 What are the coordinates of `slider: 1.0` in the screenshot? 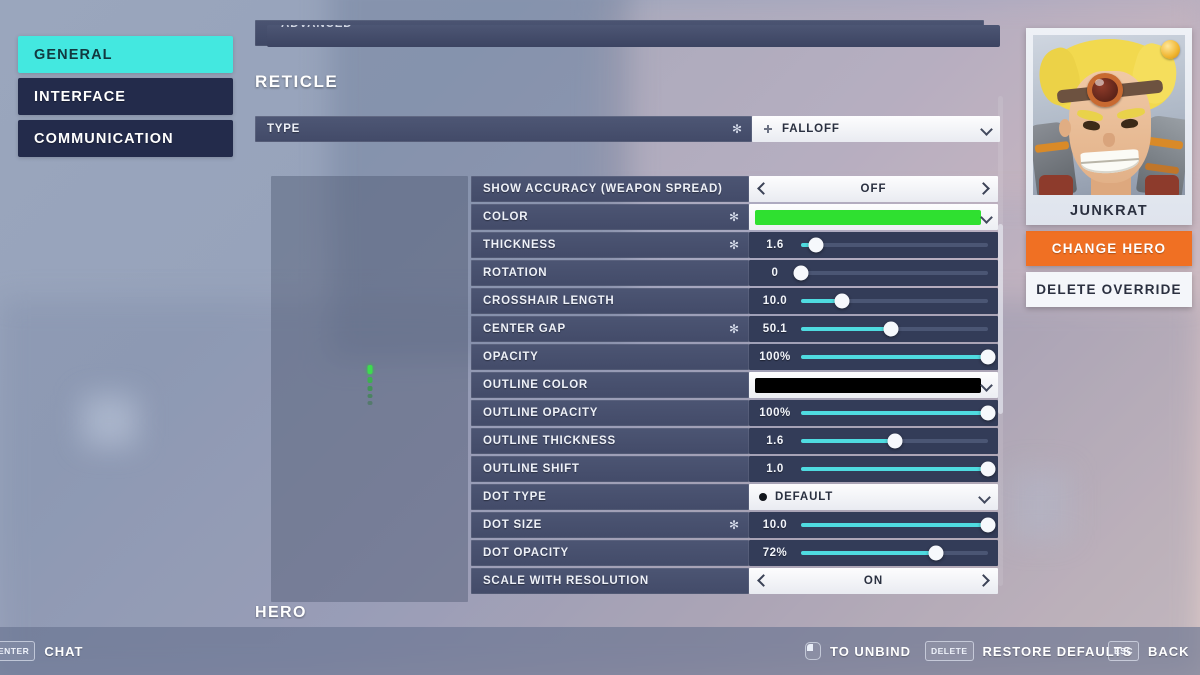 It's located at (873, 469).